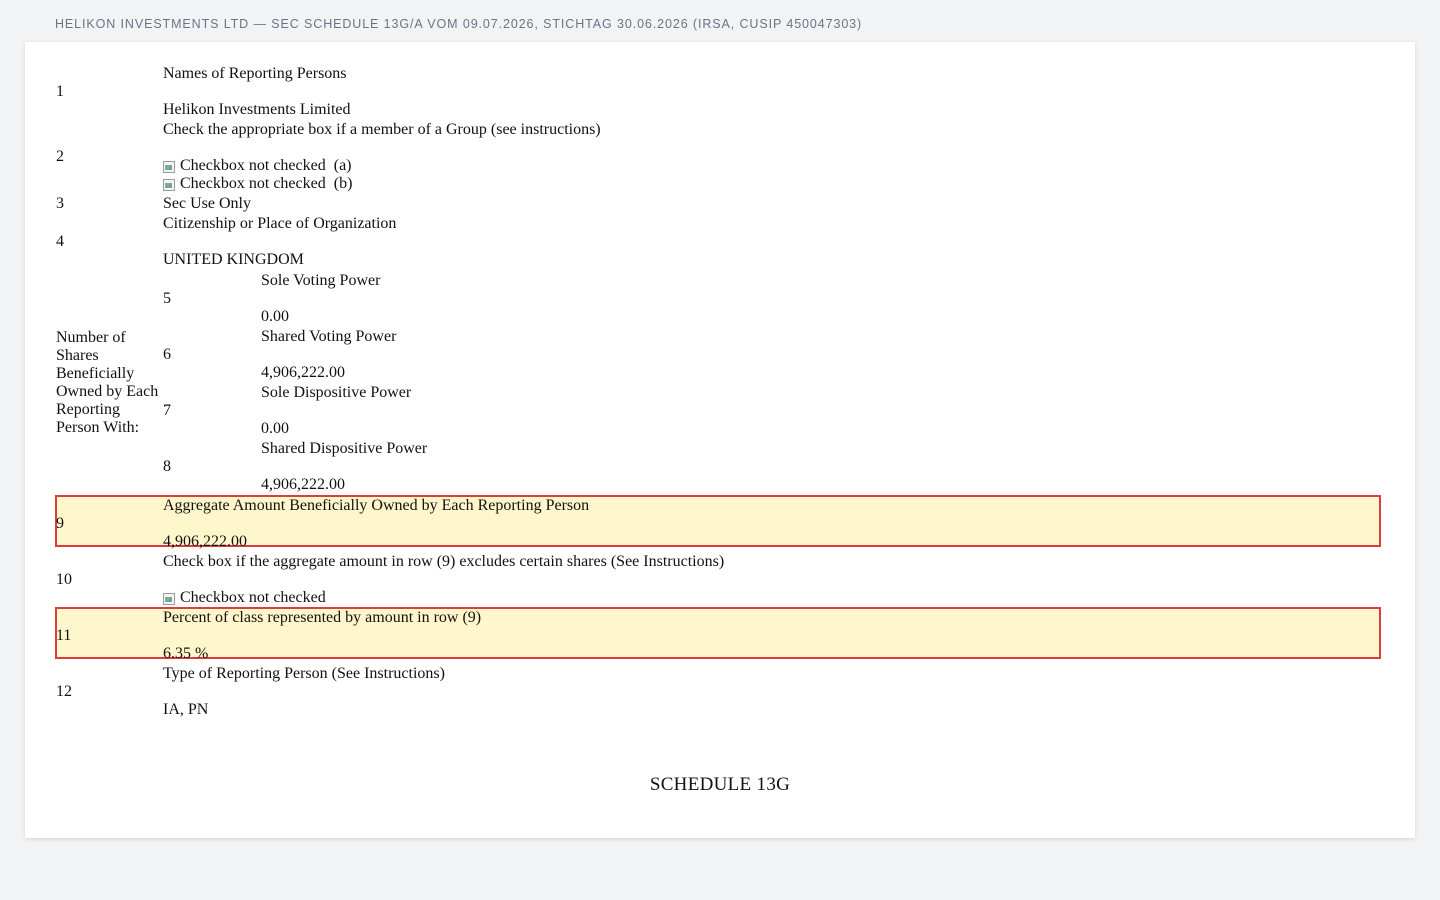  Describe the element at coordinates (255, 73) in the screenshot. I see `row-1-label: Names of Reporting Persons` at that location.